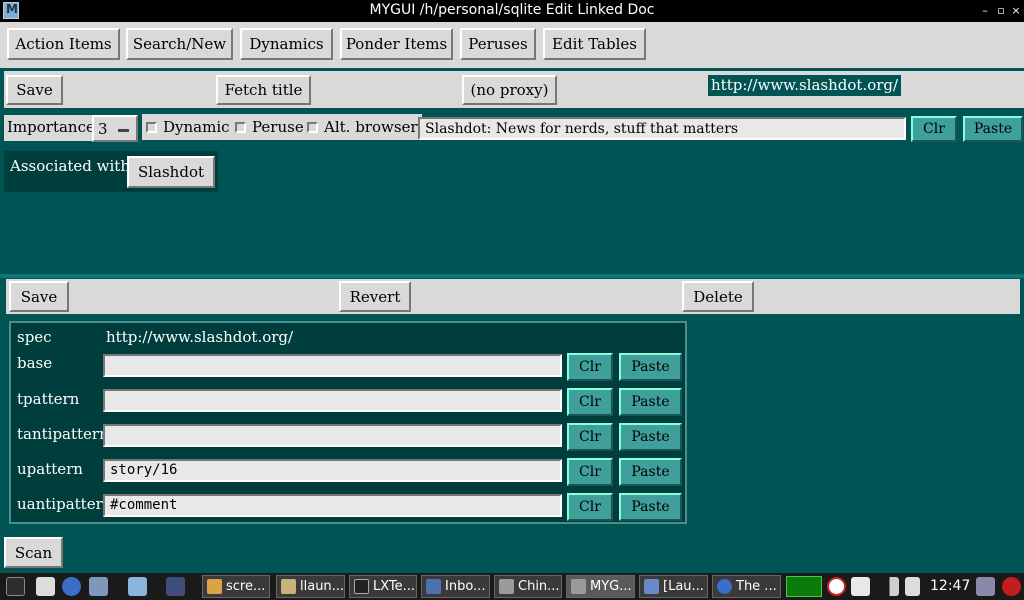 The width and height of the screenshot is (1024, 600). Describe the element at coordinates (590, 437) in the screenshot. I see `tantipattern-clr-button: Clr` at that location.